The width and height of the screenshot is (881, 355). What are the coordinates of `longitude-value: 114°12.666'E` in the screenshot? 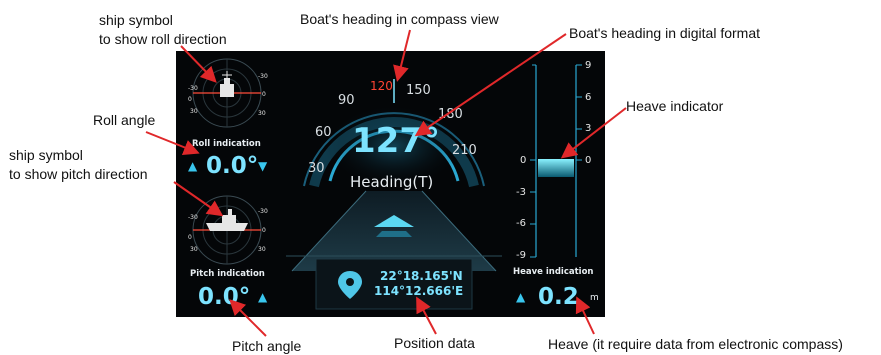 It's located at (419, 291).